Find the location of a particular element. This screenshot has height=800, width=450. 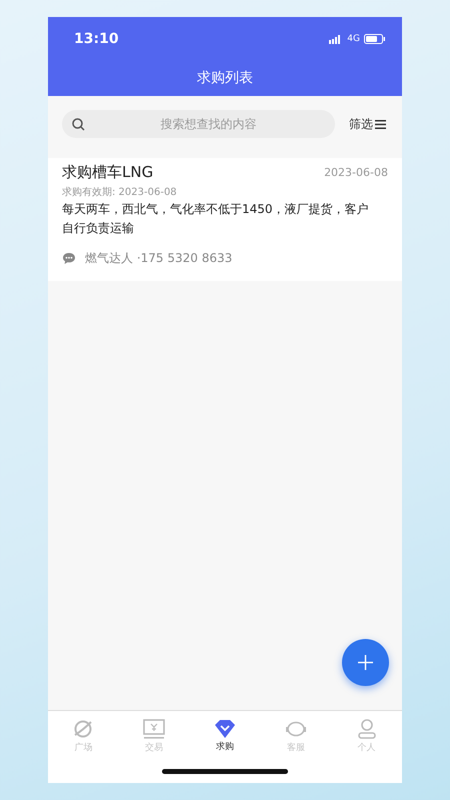

validity-text: 求购有效期: 2023-06-08 is located at coordinates (120, 192).